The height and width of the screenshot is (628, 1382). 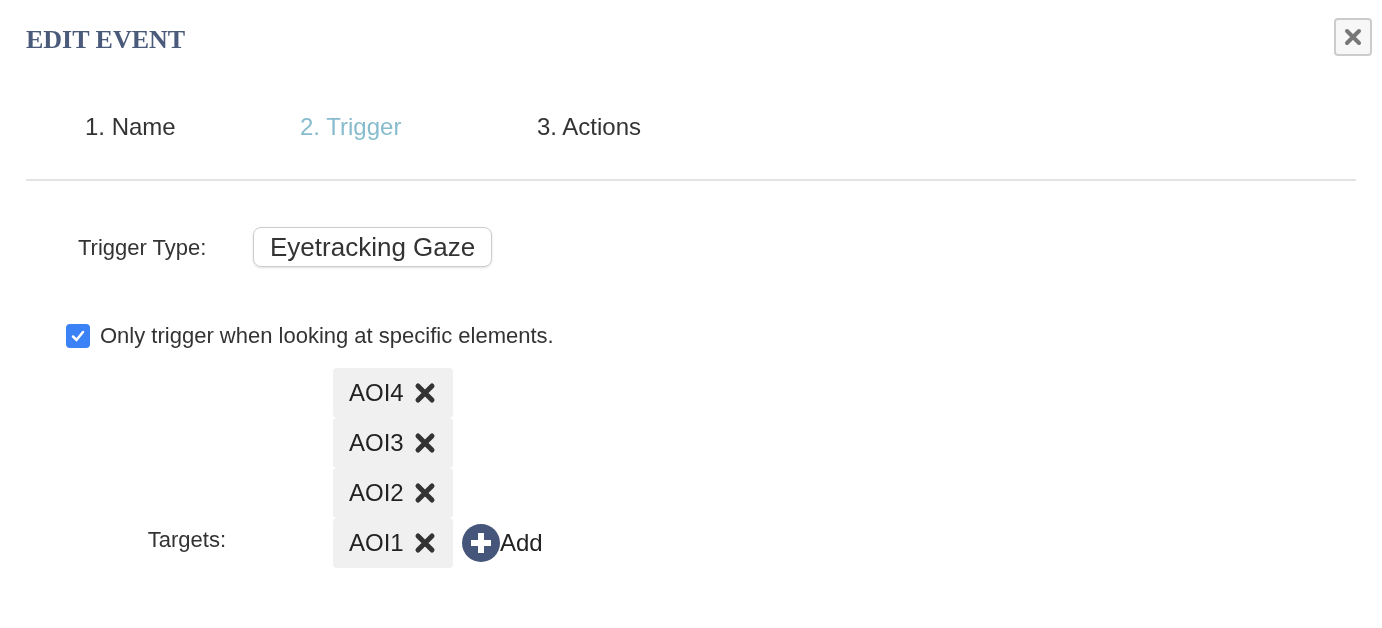 What do you see at coordinates (376, 493) in the screenshot?
I see `tag-label: AOI2` at bounding box center [376, 493].